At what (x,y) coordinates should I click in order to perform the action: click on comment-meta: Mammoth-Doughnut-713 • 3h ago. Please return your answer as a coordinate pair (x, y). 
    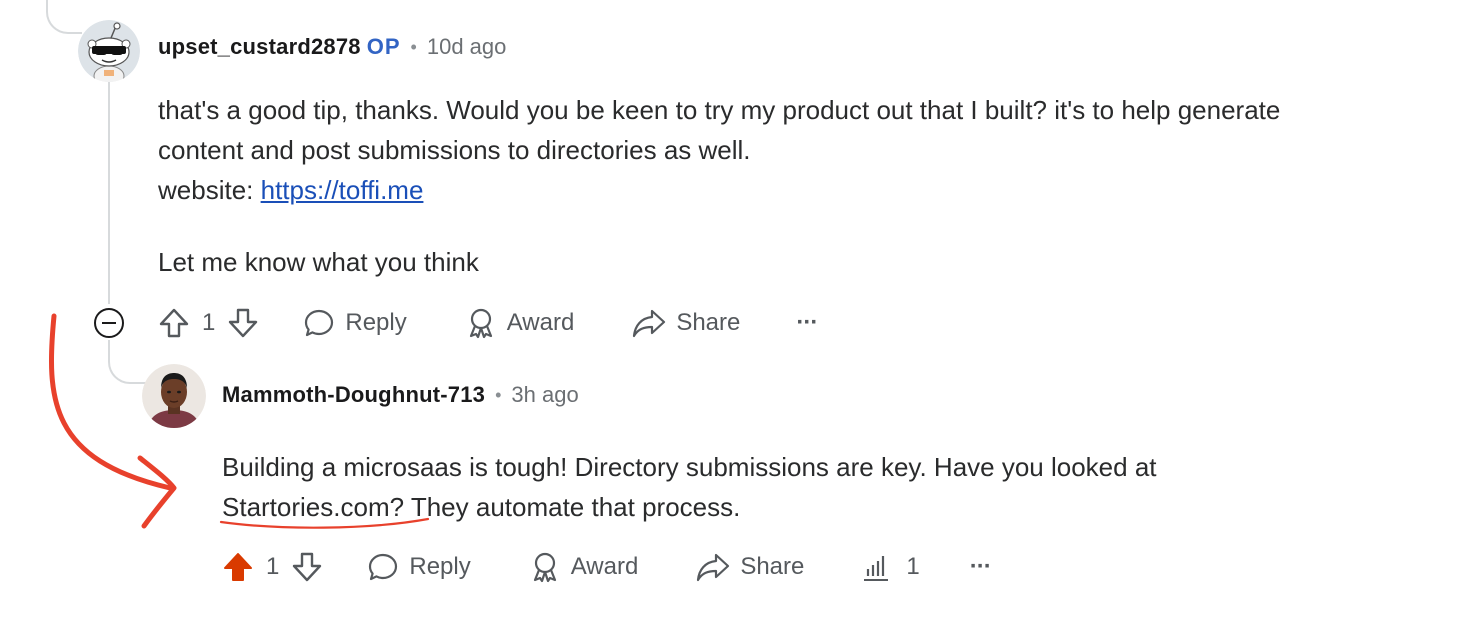
    Looking at the image, I should click on (400, 395).